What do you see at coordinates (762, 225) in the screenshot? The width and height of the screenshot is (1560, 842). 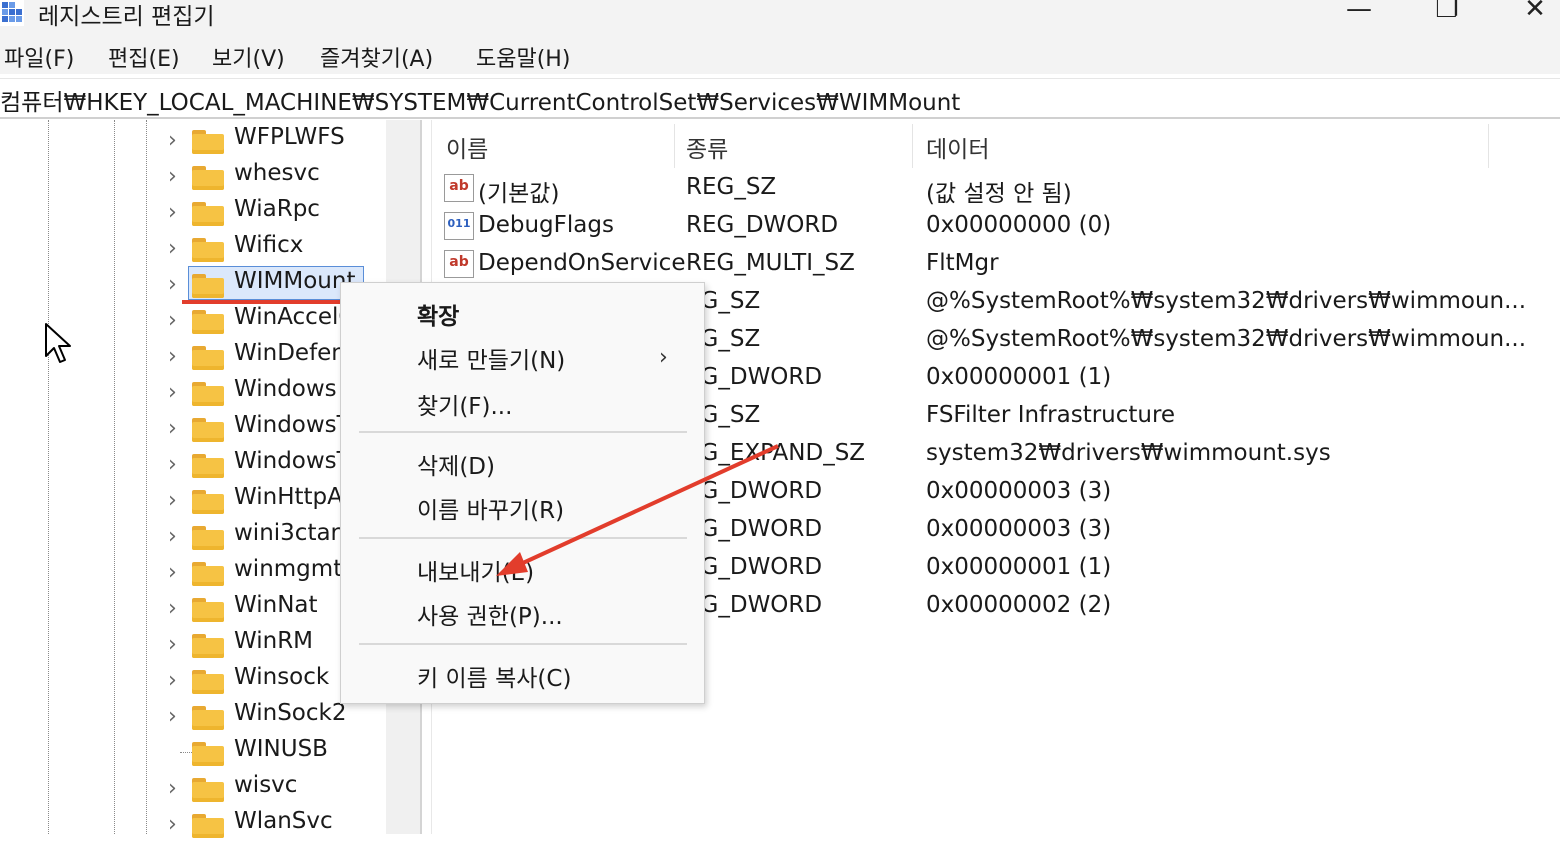 I see `value-type: REG_DWORD` at bounding box center [762, 225].